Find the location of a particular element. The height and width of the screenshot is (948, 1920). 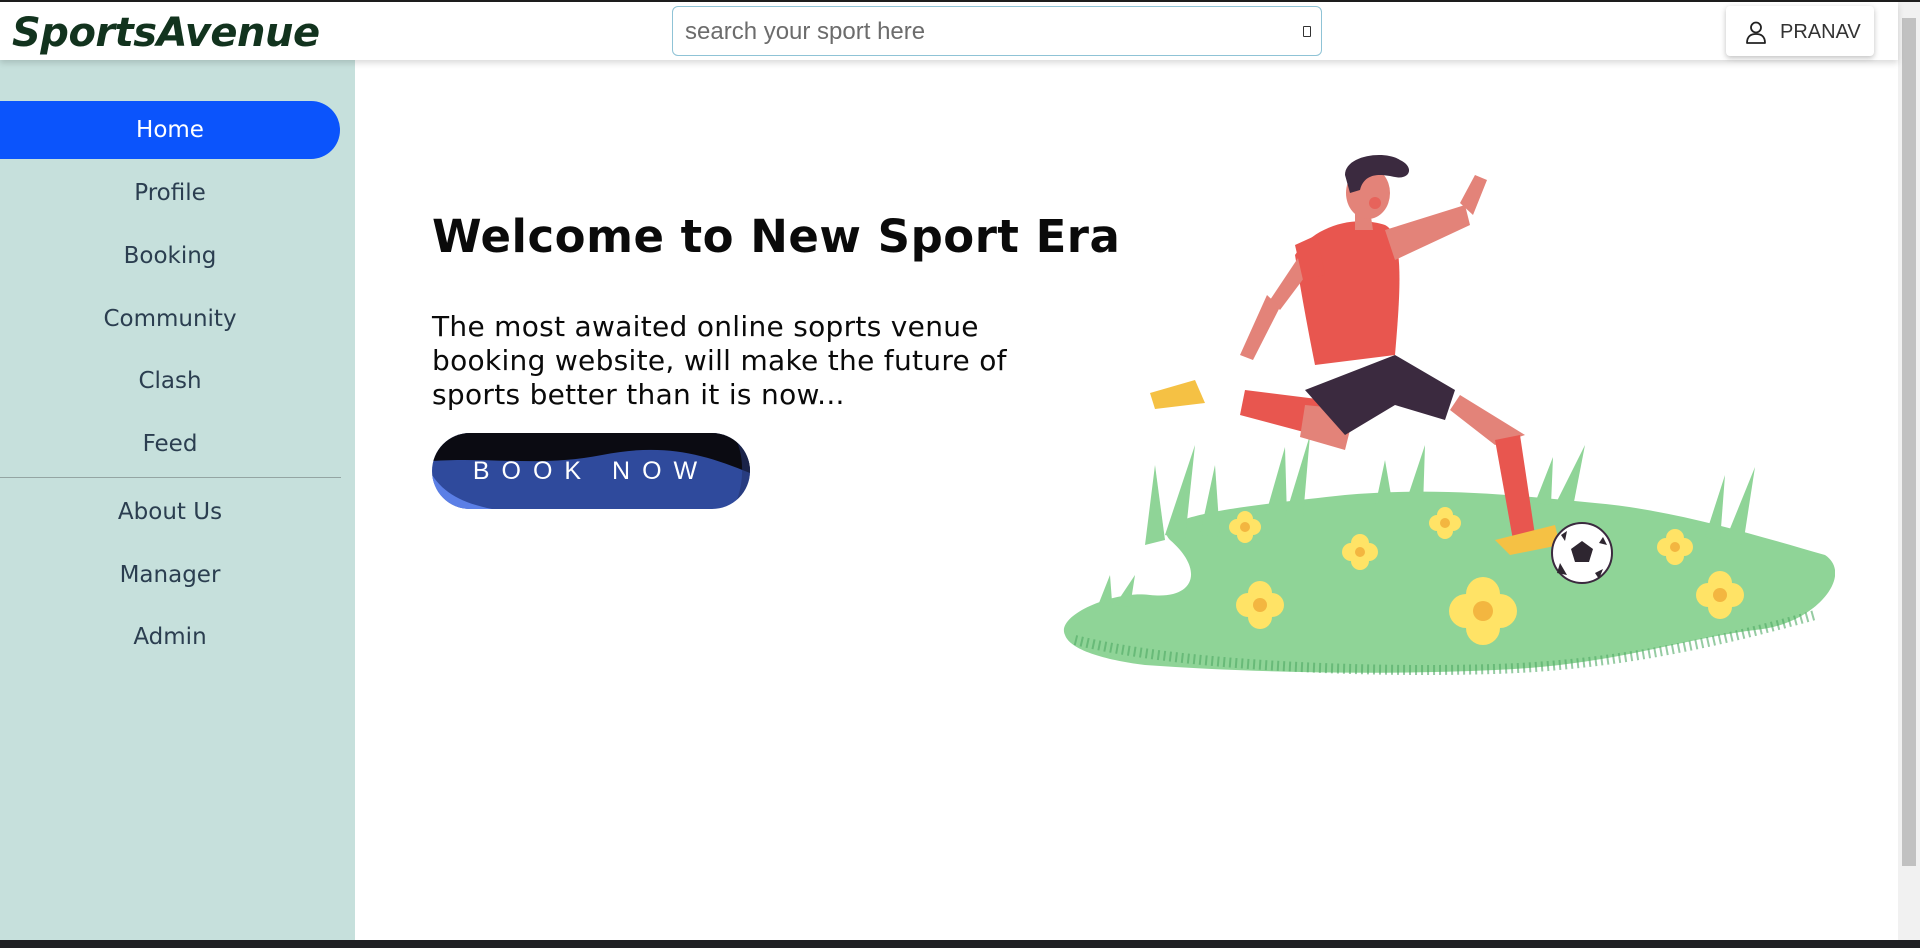

sidebar-item-feed: Feed is located at coordinates (170, 444).